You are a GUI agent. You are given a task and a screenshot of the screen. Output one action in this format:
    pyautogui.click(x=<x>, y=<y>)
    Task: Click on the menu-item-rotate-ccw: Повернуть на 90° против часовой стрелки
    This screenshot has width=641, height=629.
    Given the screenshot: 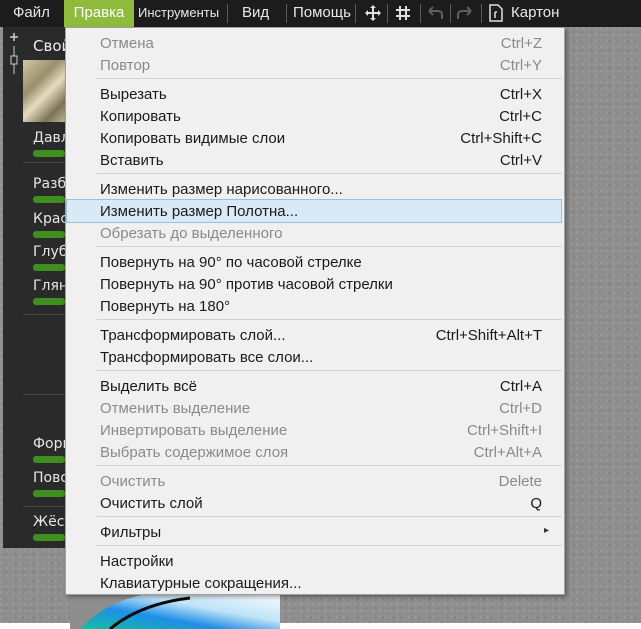 What is the action you would take?
    pyautogui.click(x=314, y=284)
    